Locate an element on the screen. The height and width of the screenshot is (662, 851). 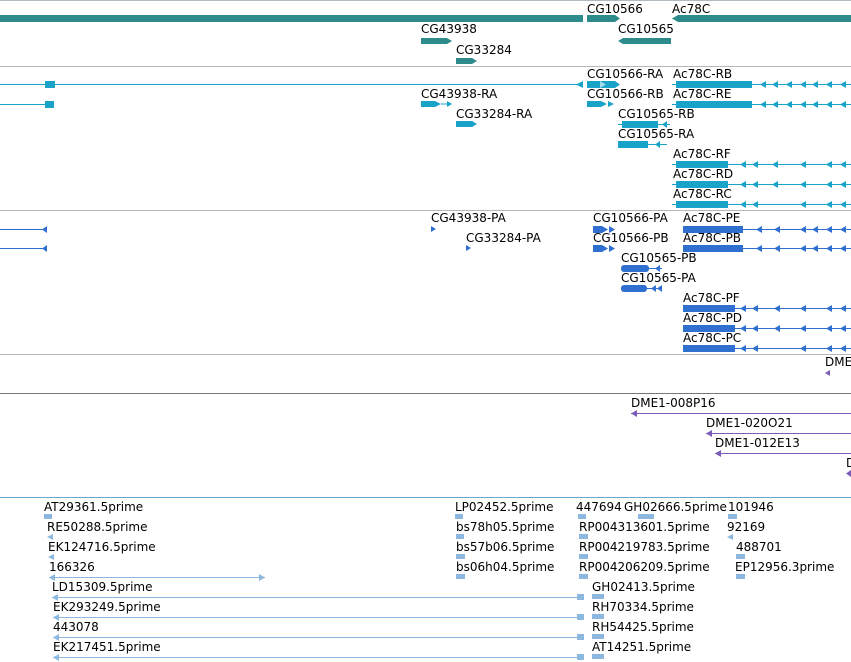
transcript-label: CG10565-RA is located at coordinates (656, 134).